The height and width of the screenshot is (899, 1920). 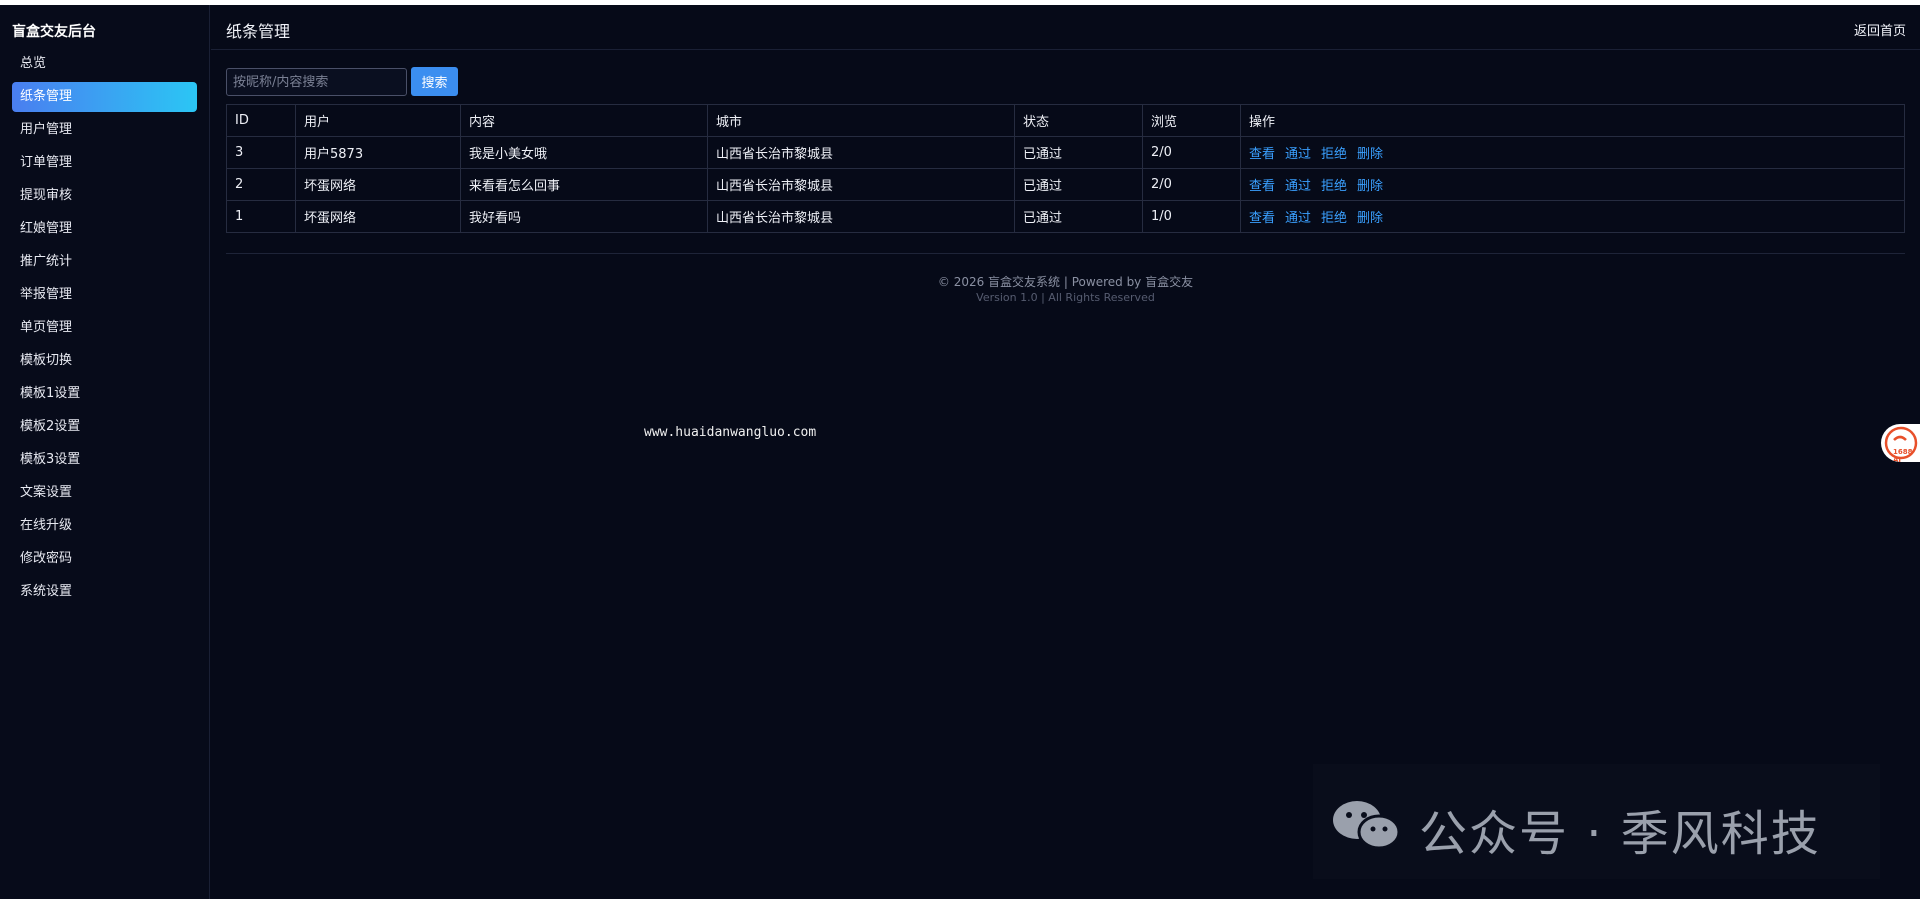 What do you see at coordinates (261, 120) in the screenshot?
I see `column-header-id: ID` at bounding box center [261, 120].